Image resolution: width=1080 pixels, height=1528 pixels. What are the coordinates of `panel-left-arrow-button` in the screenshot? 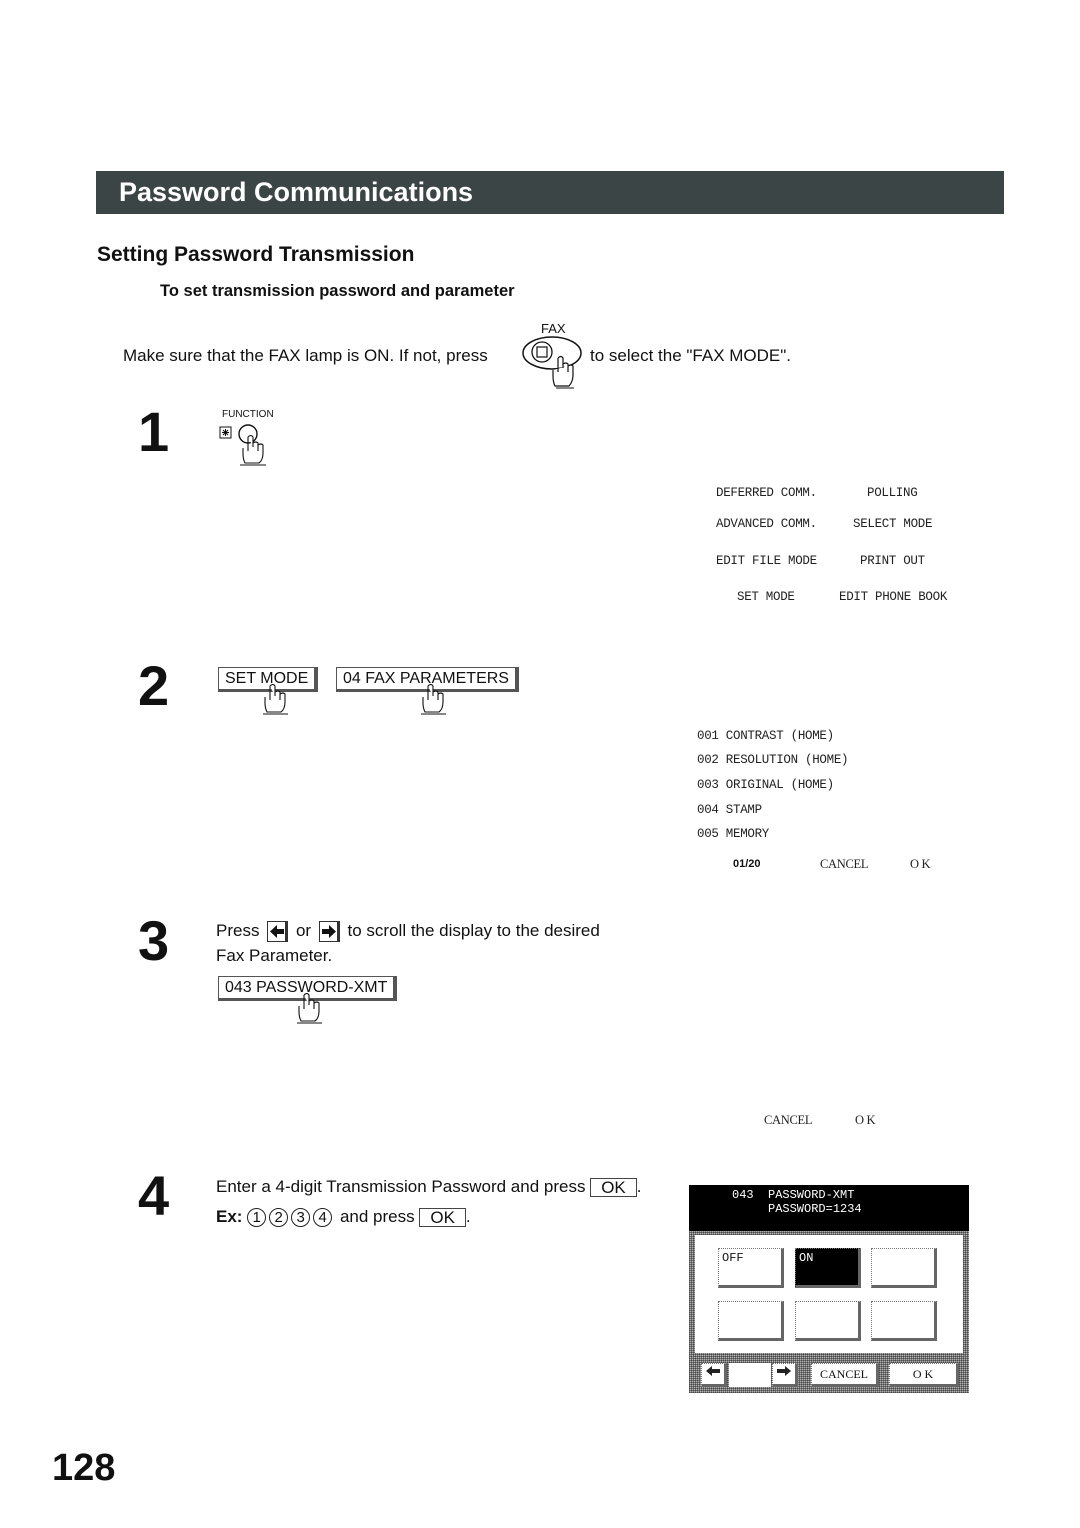 It's located at (714, 1375).